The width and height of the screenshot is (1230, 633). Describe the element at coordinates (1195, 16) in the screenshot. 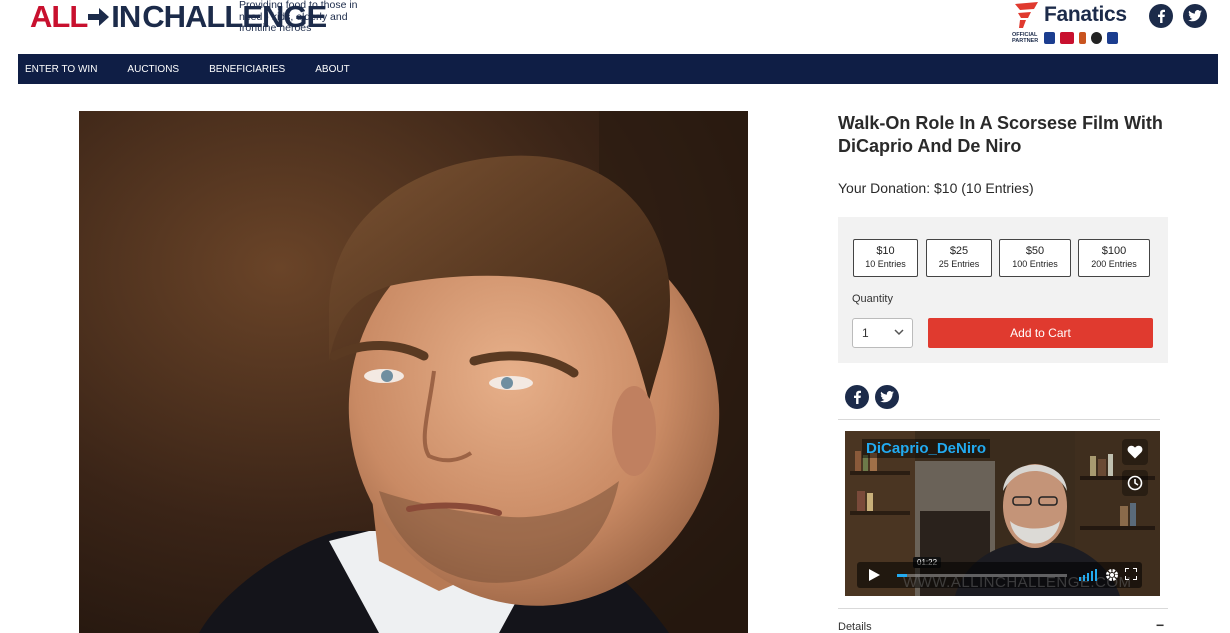

I see `twitter-icon` at that location.